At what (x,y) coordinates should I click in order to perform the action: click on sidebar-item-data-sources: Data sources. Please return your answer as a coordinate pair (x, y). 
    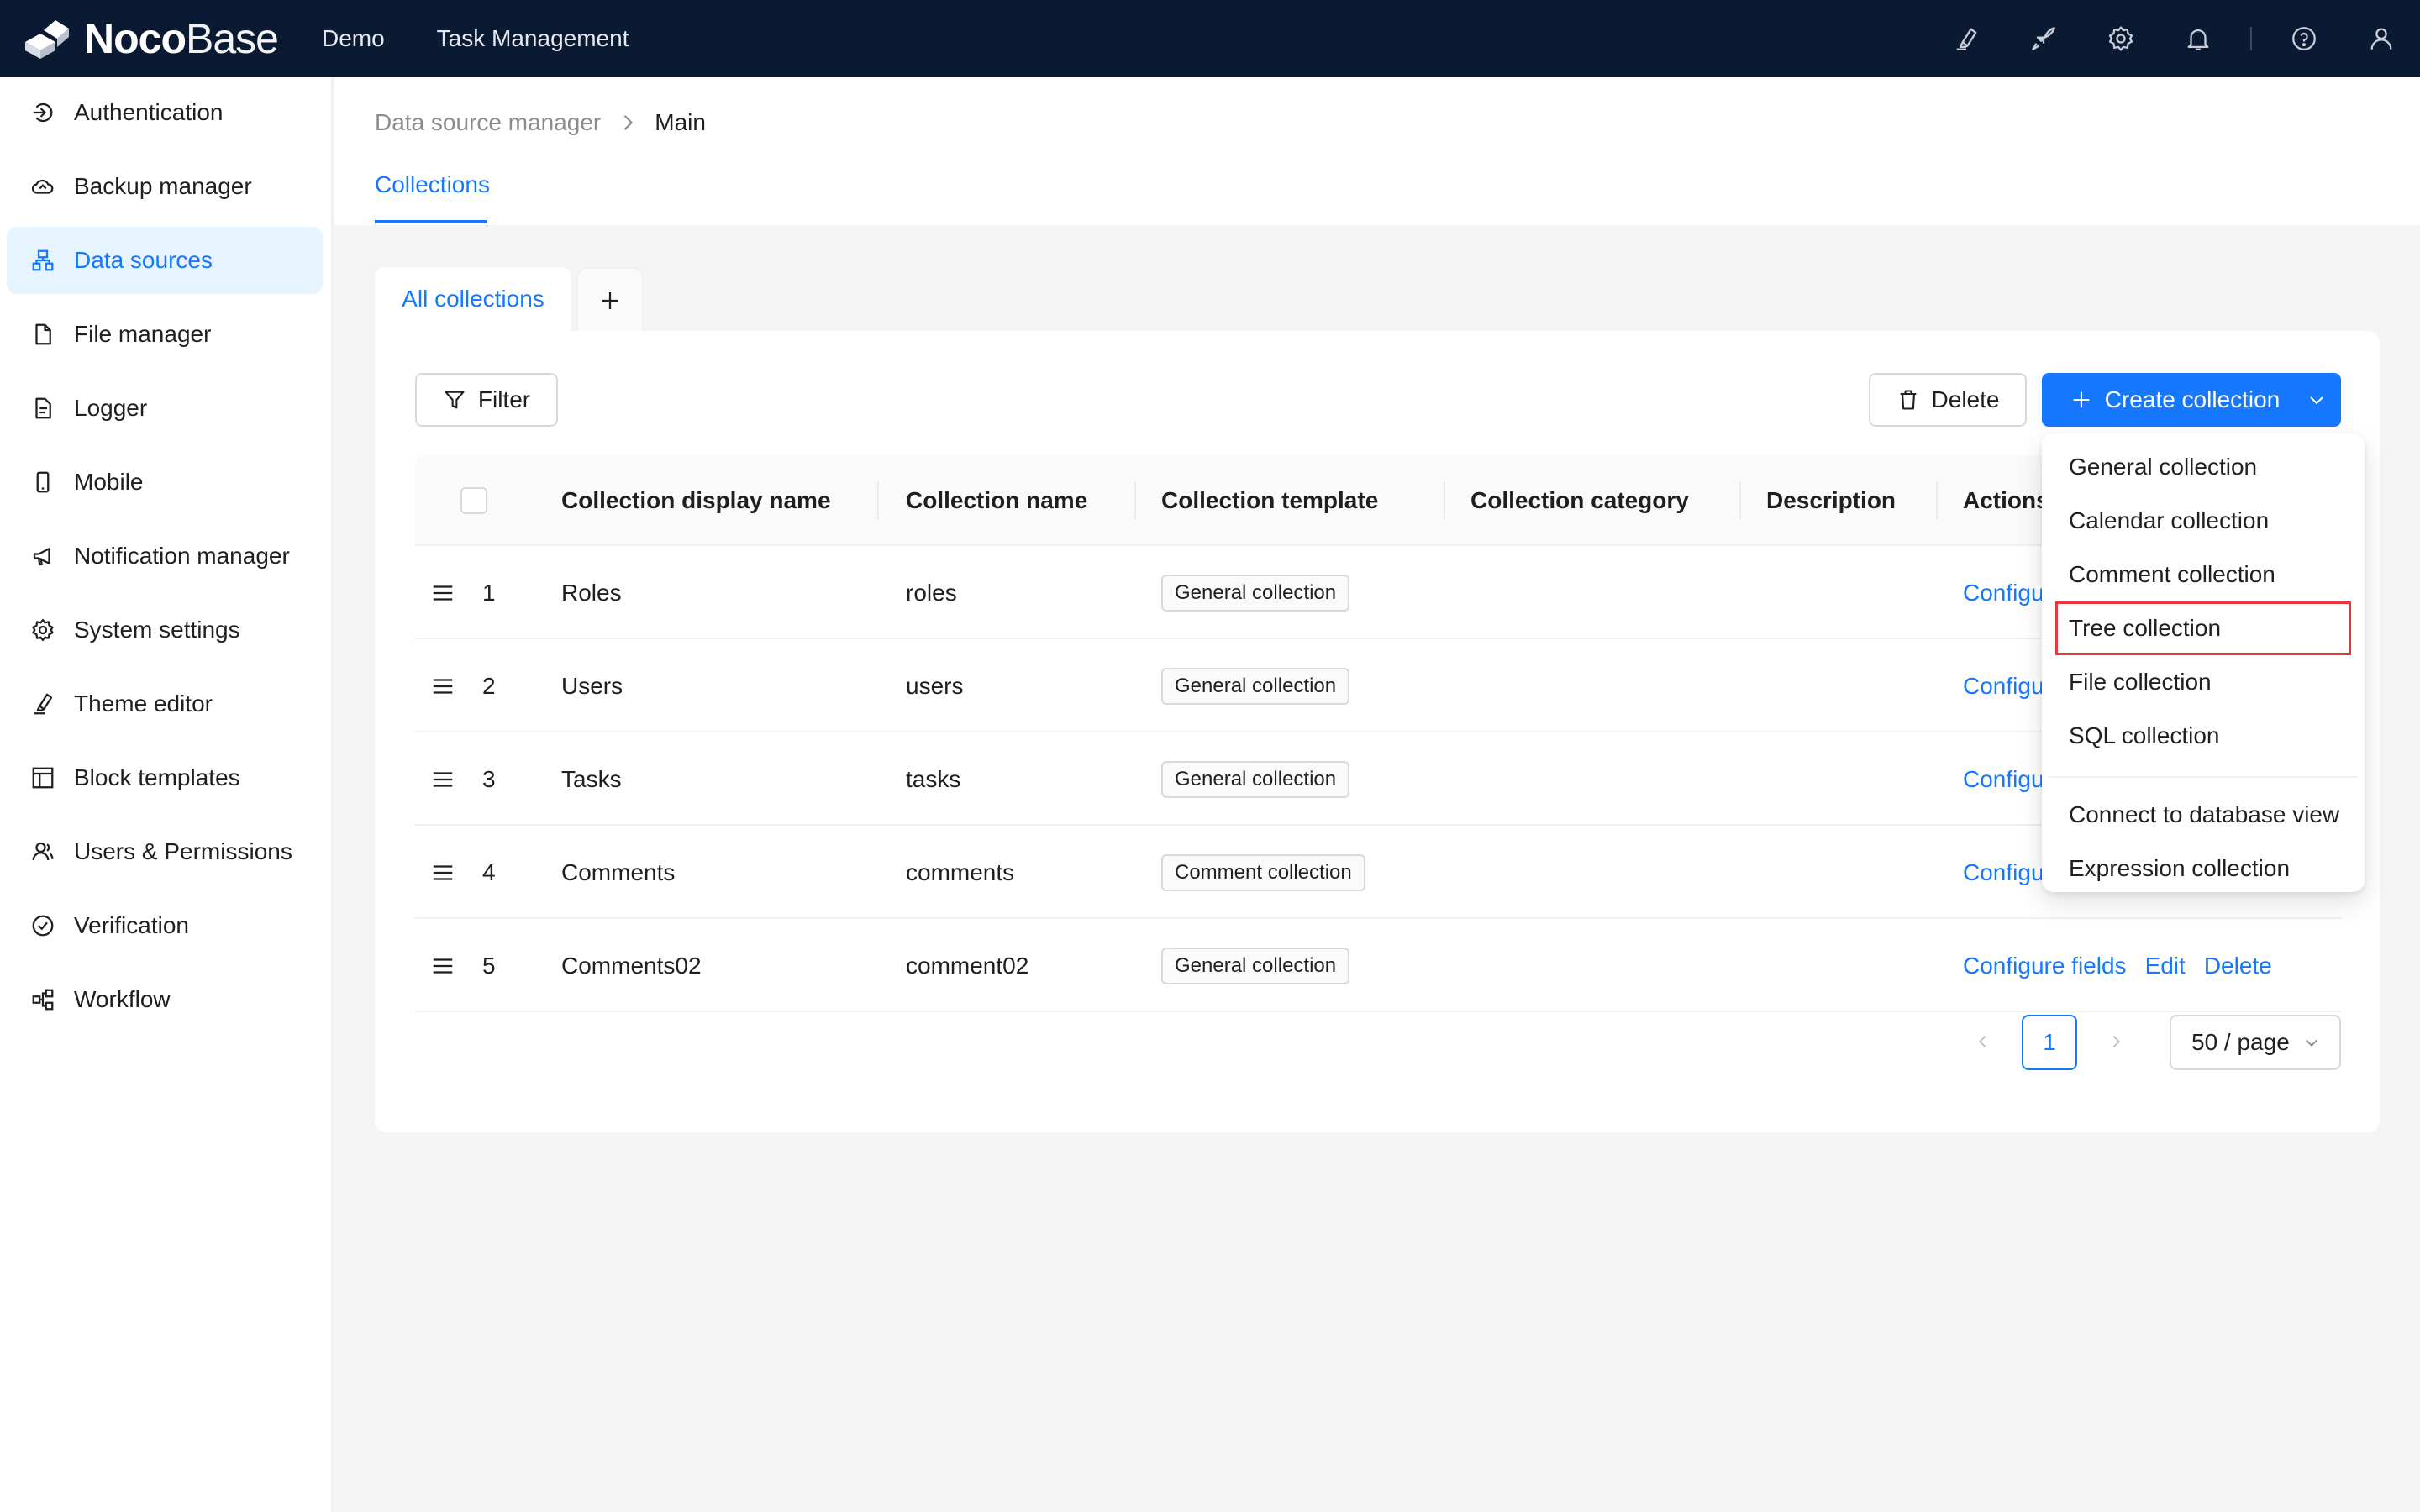
    Looking at the image, I should click on (165, 260).